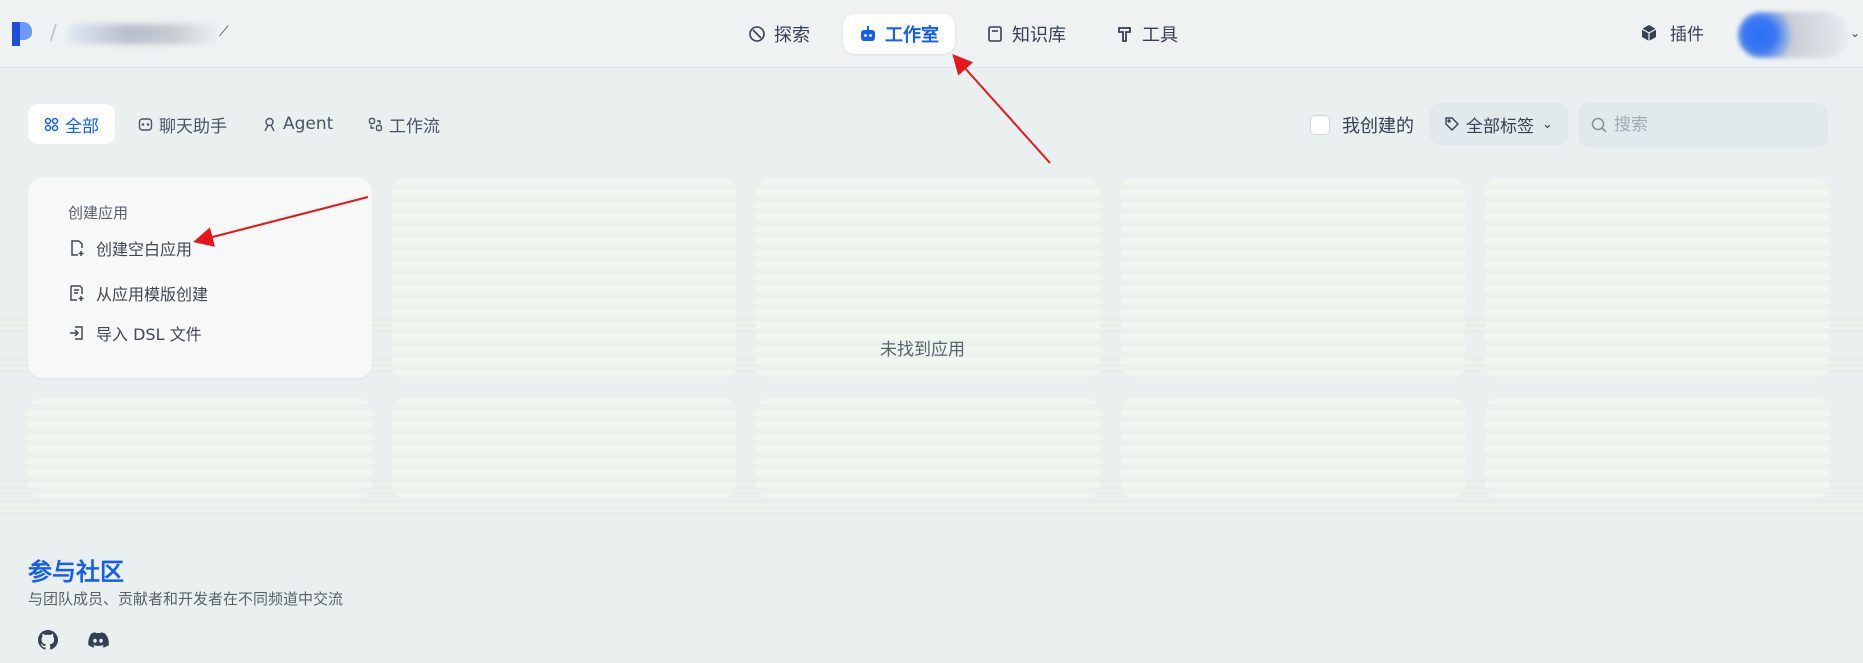 Image resolution: width=1863 pixels, height=663 pixels. Describe the element at coordinates (269, 124) in the screenshot. I see `agent-icon` at that location.